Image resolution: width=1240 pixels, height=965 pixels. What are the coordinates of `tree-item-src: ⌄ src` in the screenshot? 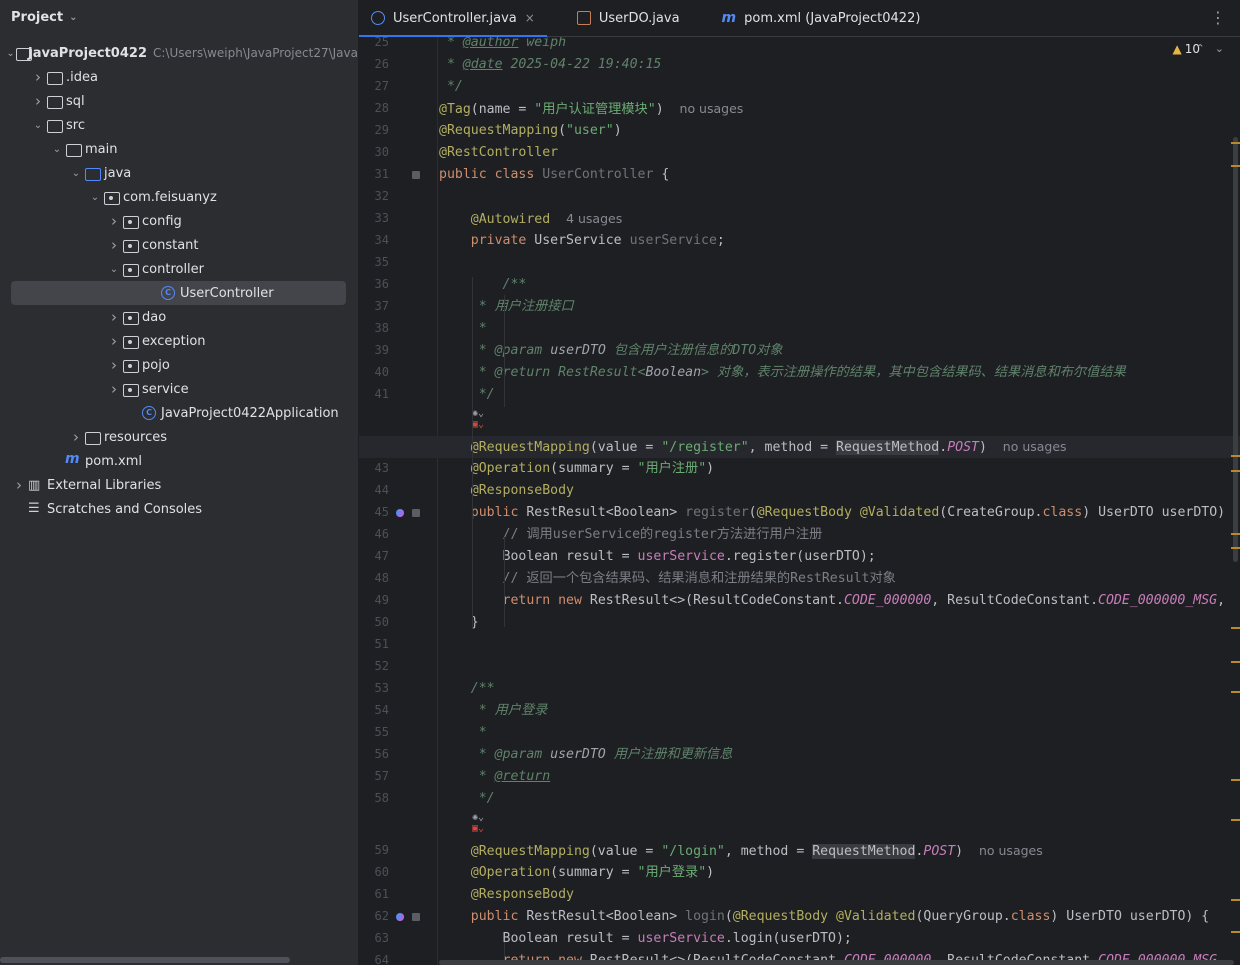 It's located at (179, 125).